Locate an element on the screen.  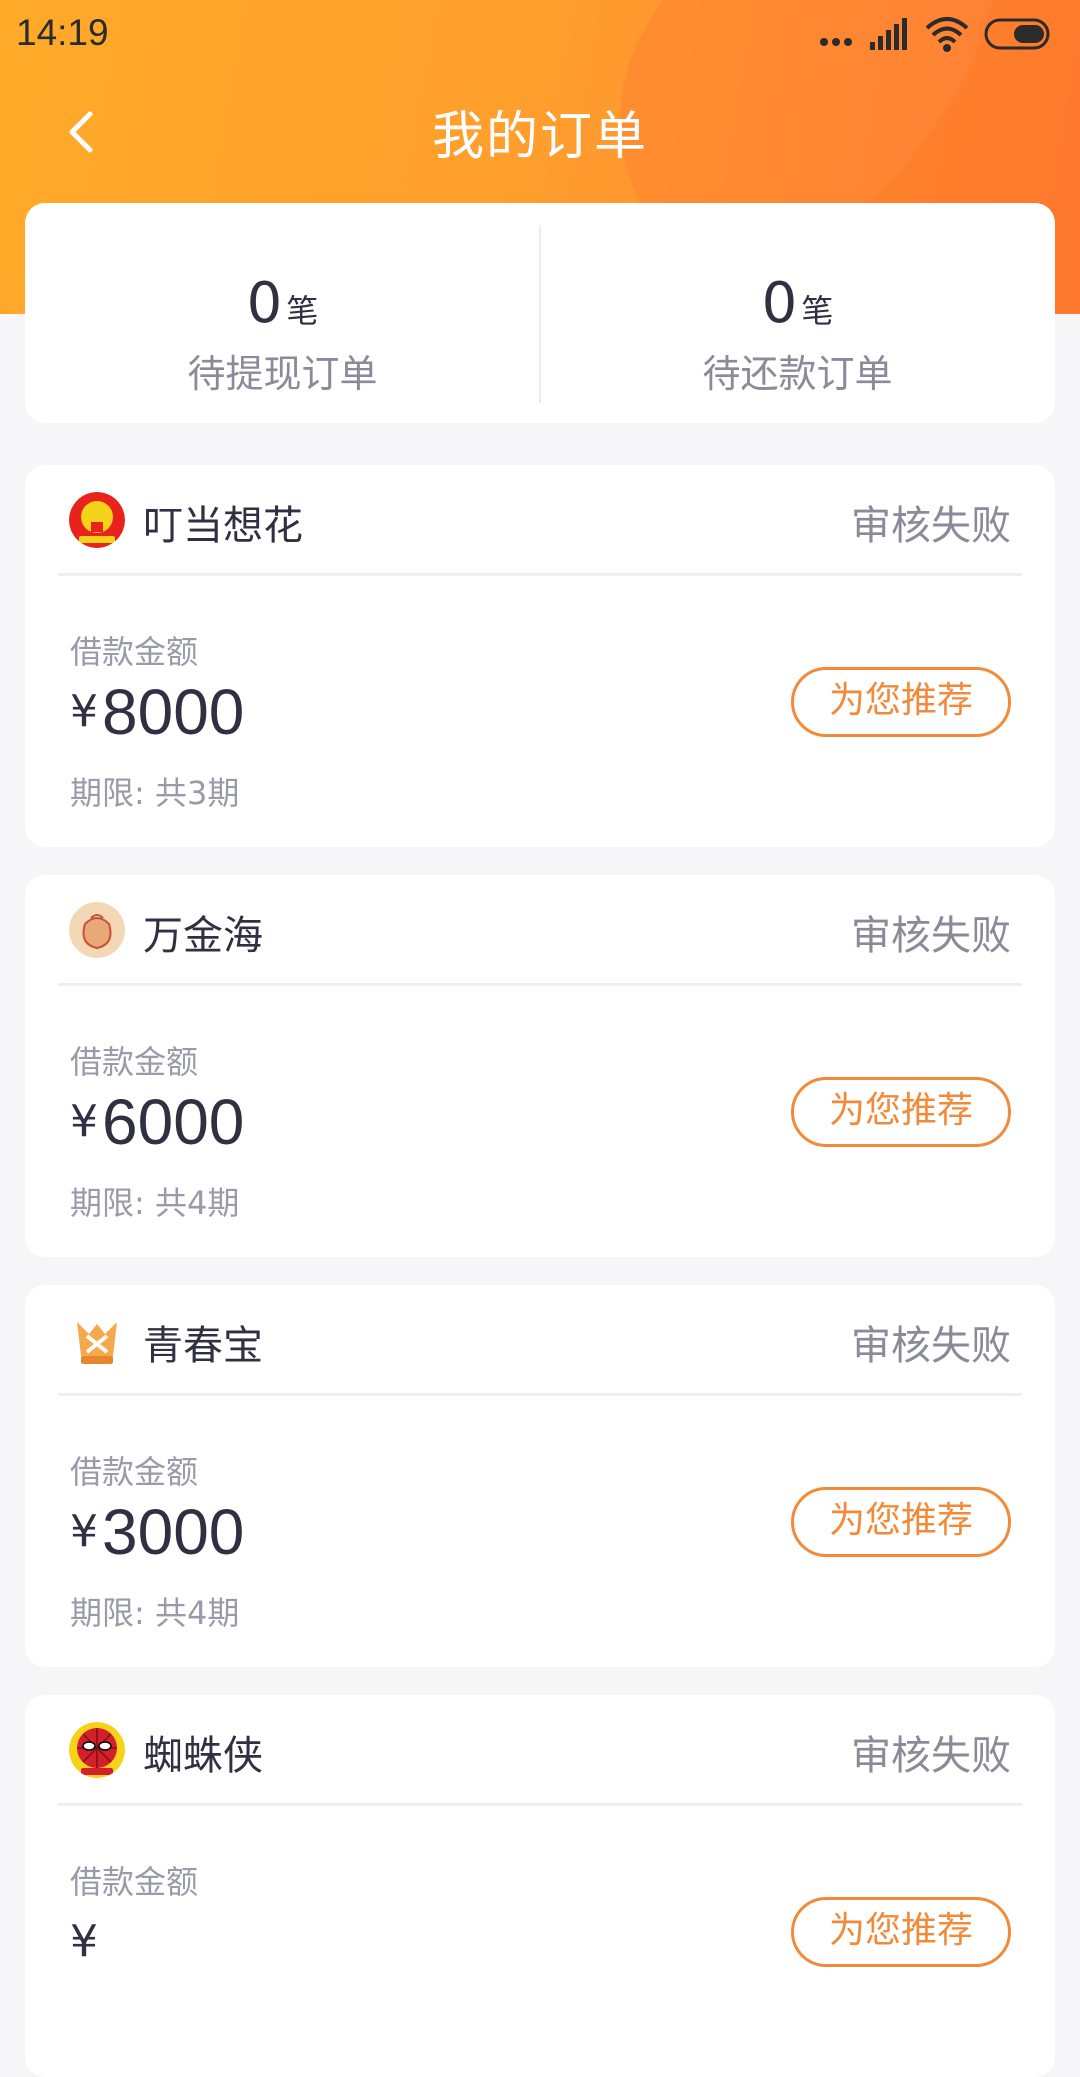
lender-name: 万金海 is located at coordinates (203, 936).